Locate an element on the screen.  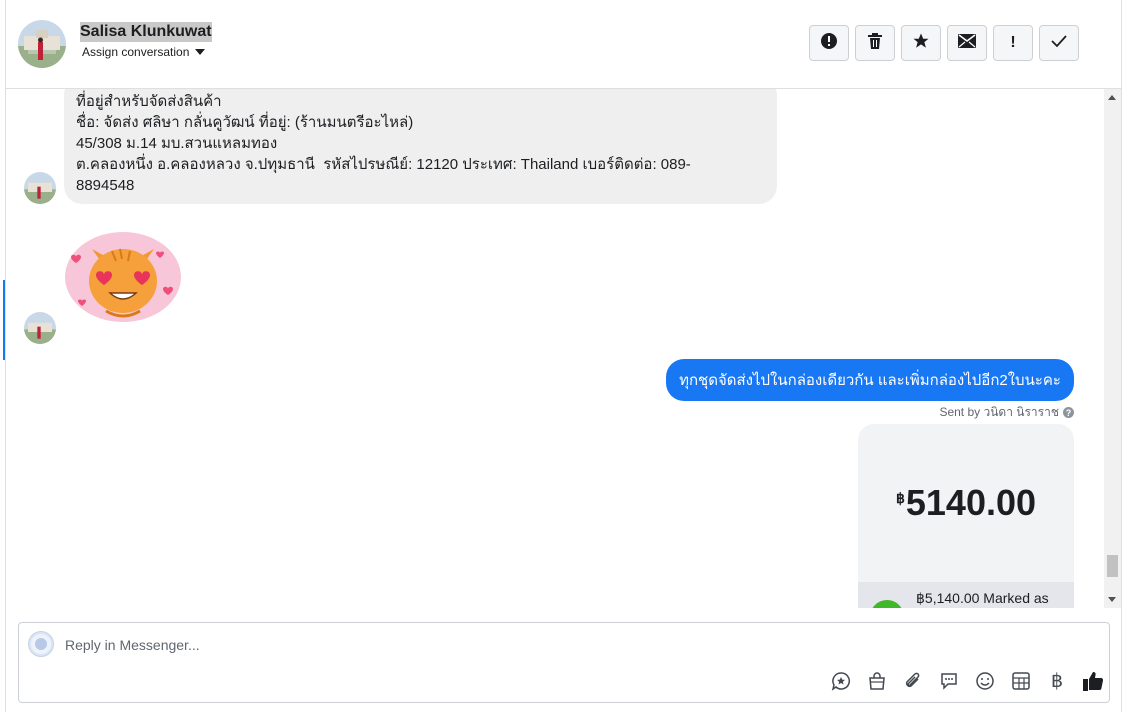
reply-composer: ฿ is located at coordinates (564, 662).